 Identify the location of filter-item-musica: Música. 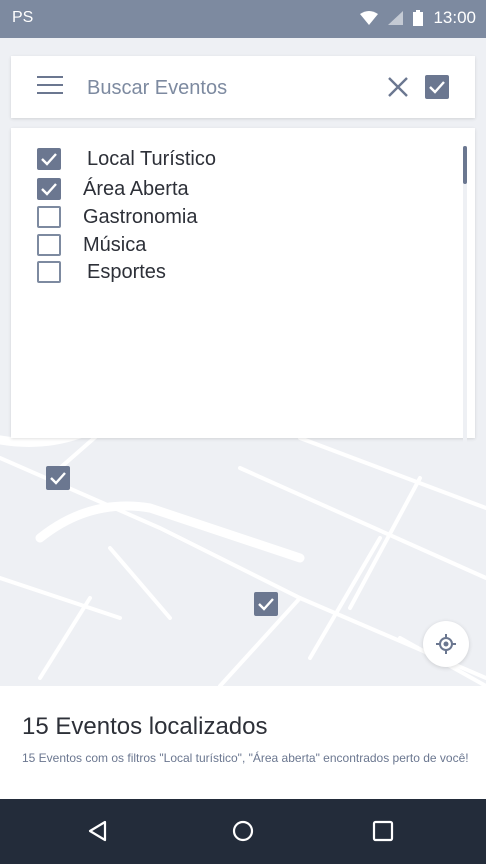
(91, 245).